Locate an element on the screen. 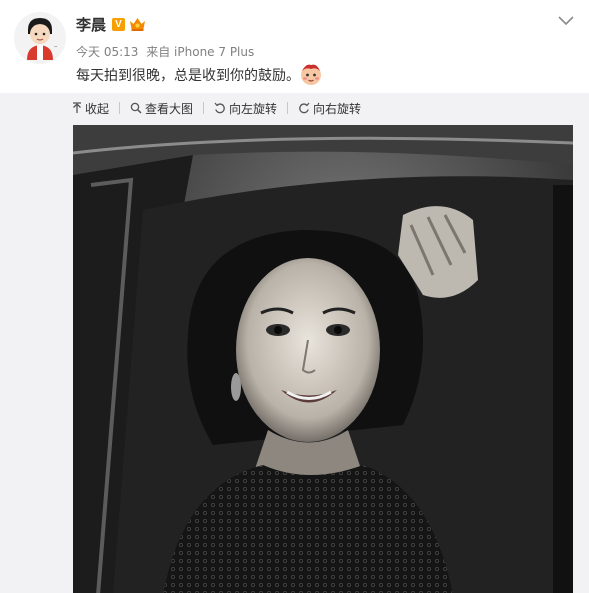 Image resolution: width=589 pixels, height=593 pixels. verified-badge: V is located at coordinates (118, 24).